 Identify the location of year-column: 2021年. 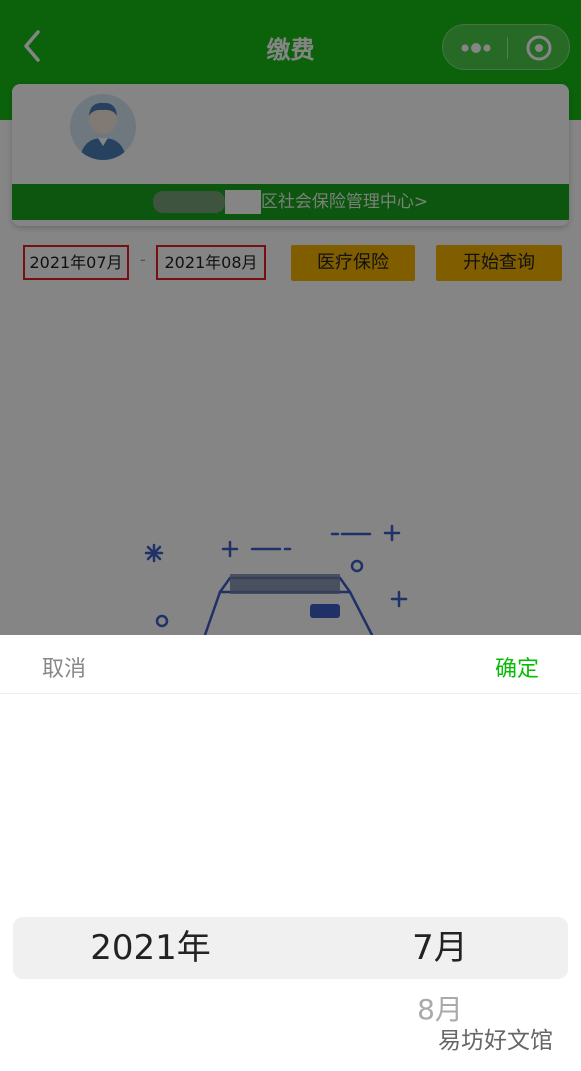
(150, 948).